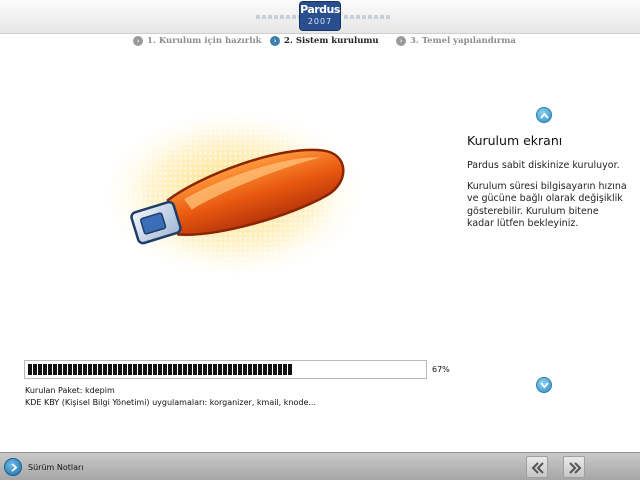 The width and height of the screenshot is (640, 480). I want to click on header-bar: Pardus 2007, so click(320, 16).